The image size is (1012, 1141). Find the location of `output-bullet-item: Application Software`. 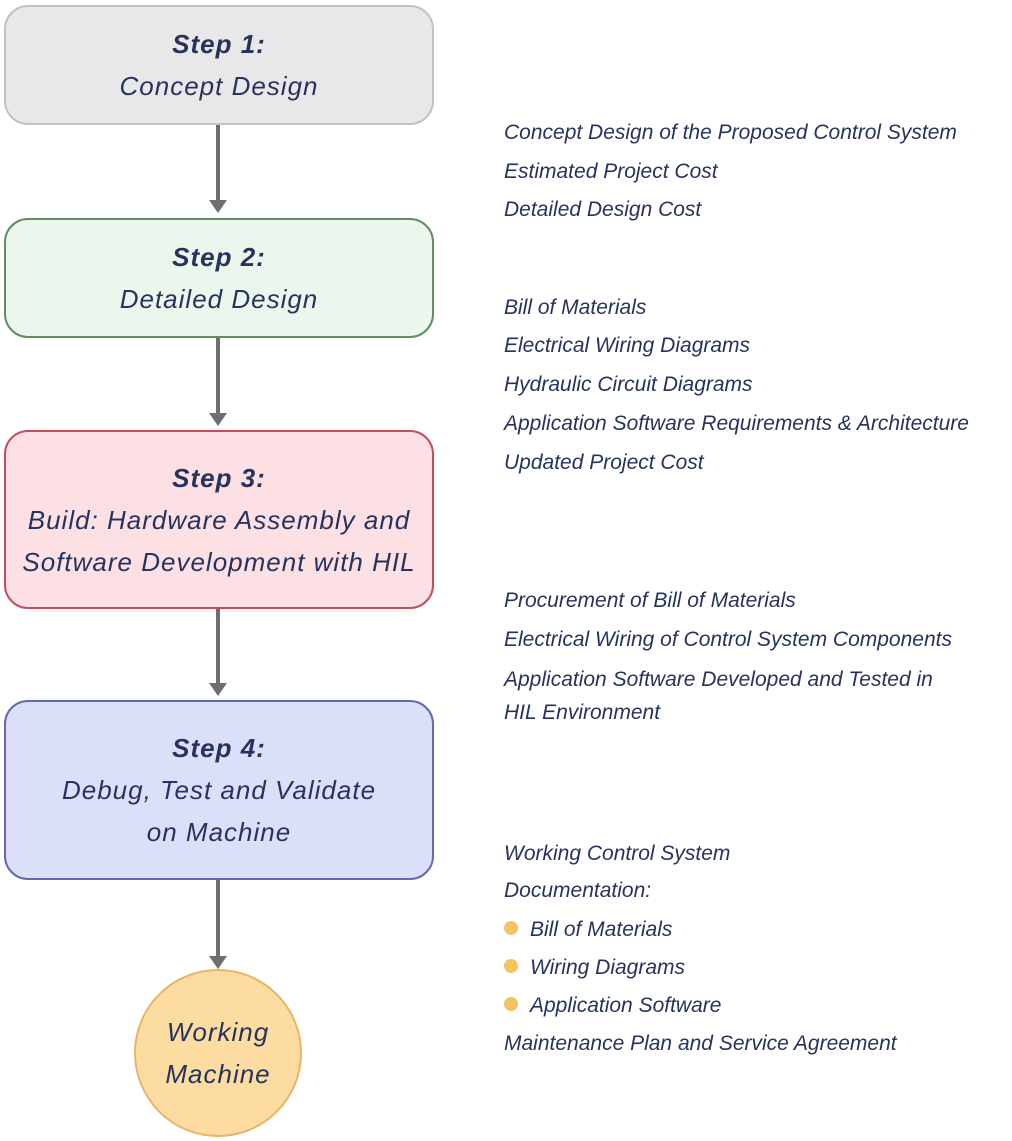

output-bullet-item: Application Software is located at coordinates (612, 1006).